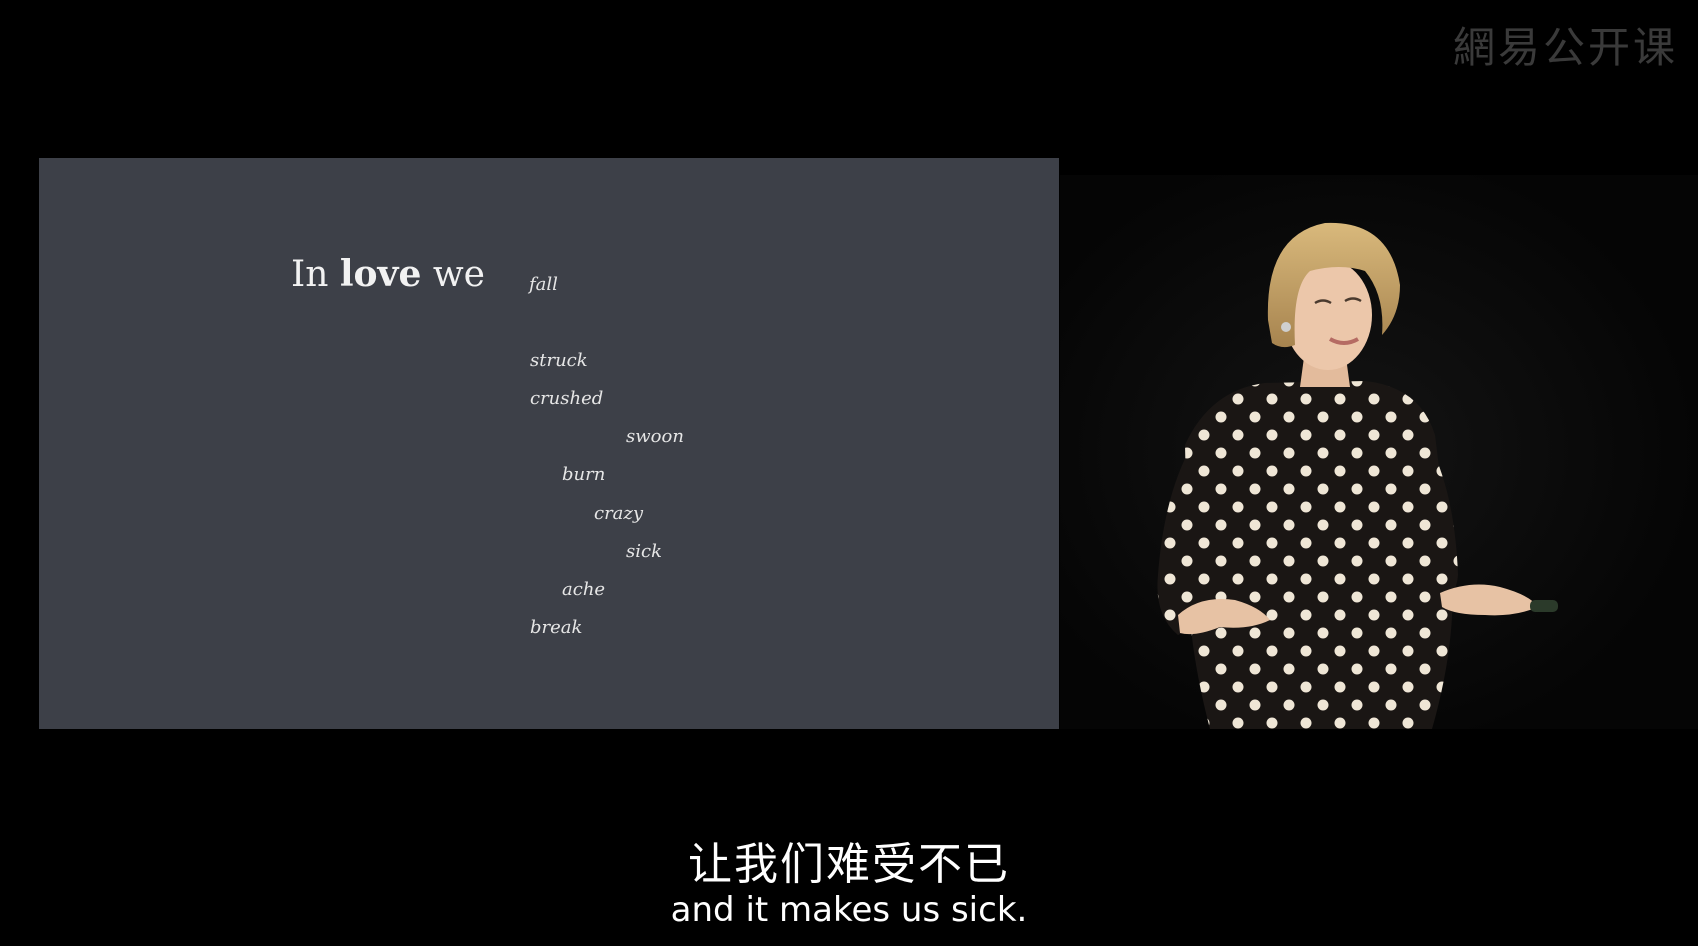  I want to click on slide-word: crushed, so click(567, 398).